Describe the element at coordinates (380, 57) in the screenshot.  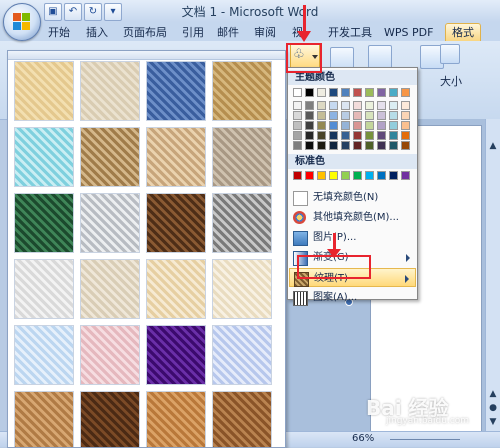
I see `shadow-effect-icon` at that location.